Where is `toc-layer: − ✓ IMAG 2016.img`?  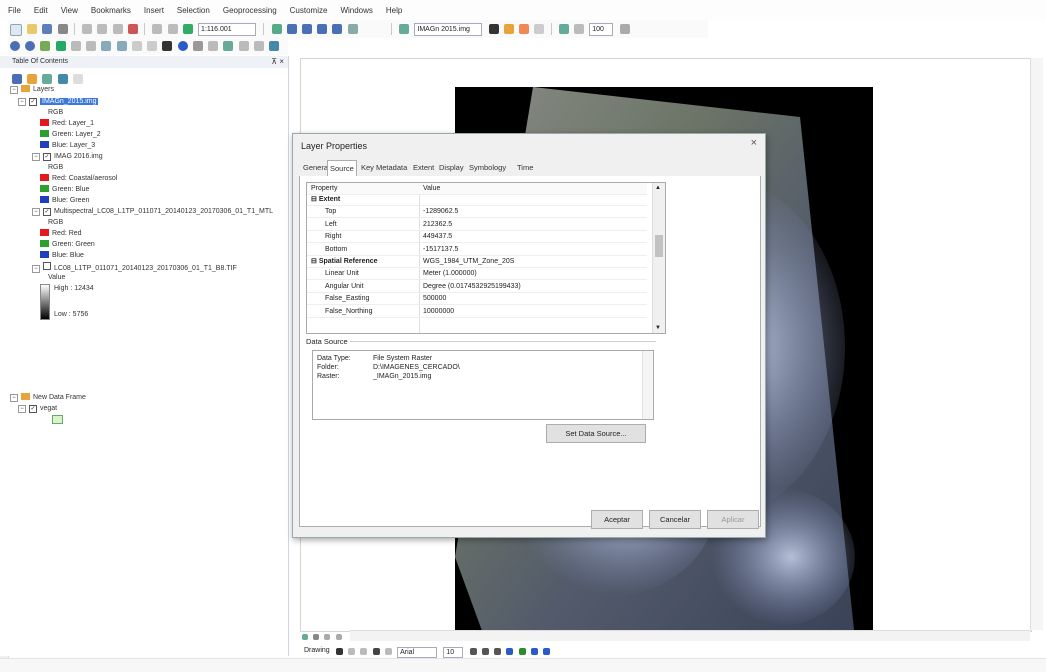
toc-layer: − ✓ IMAG 2016.img is located at coordinates (67, 156).